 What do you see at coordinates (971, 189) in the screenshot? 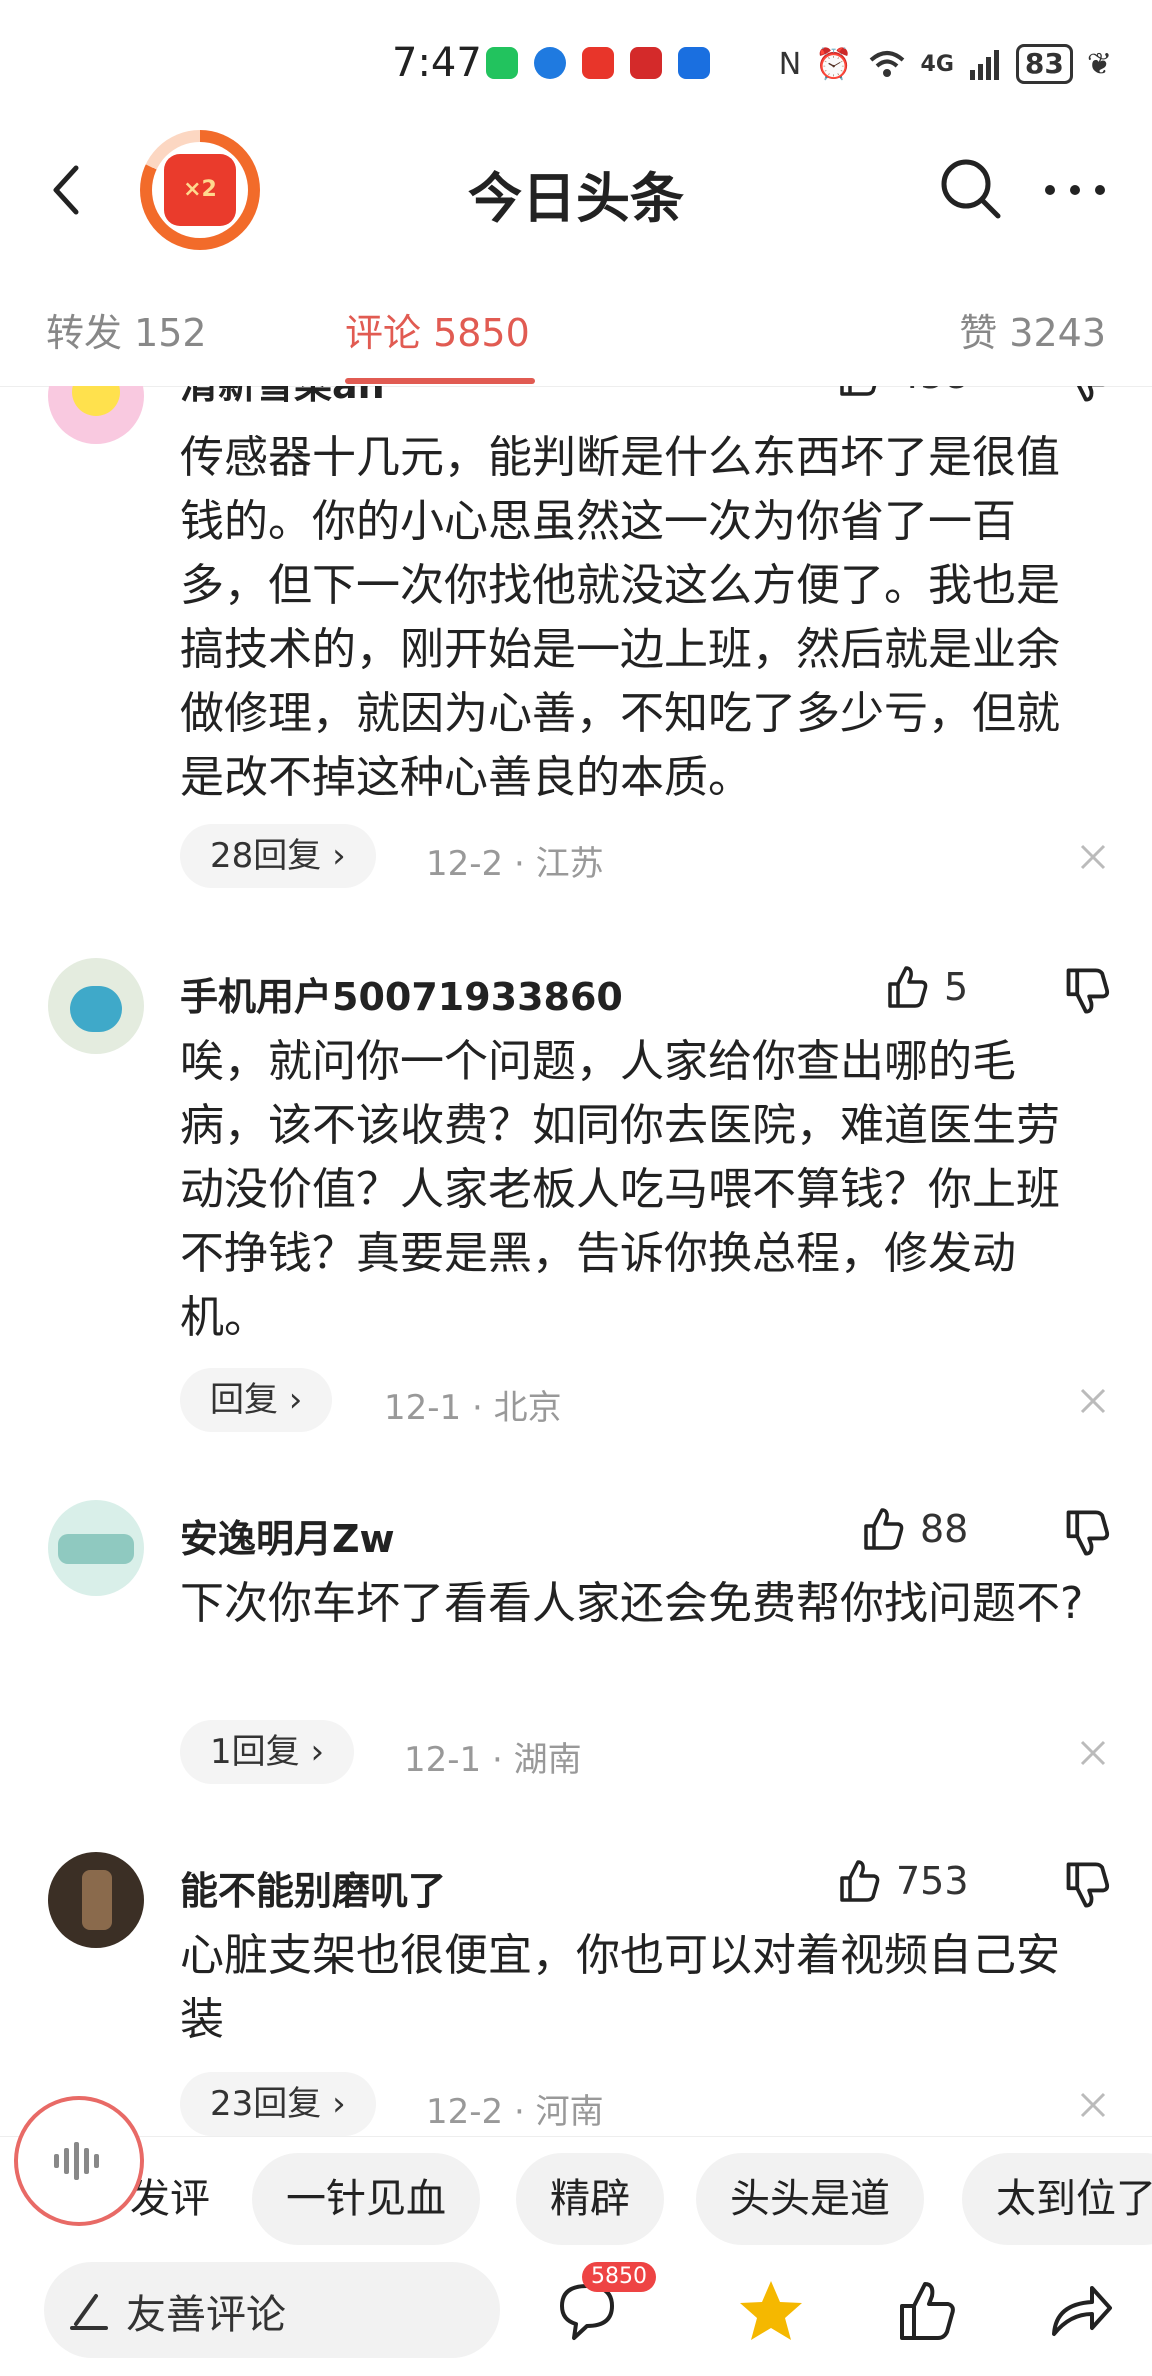
I see `search-icon` at bounding box center [971, 189].